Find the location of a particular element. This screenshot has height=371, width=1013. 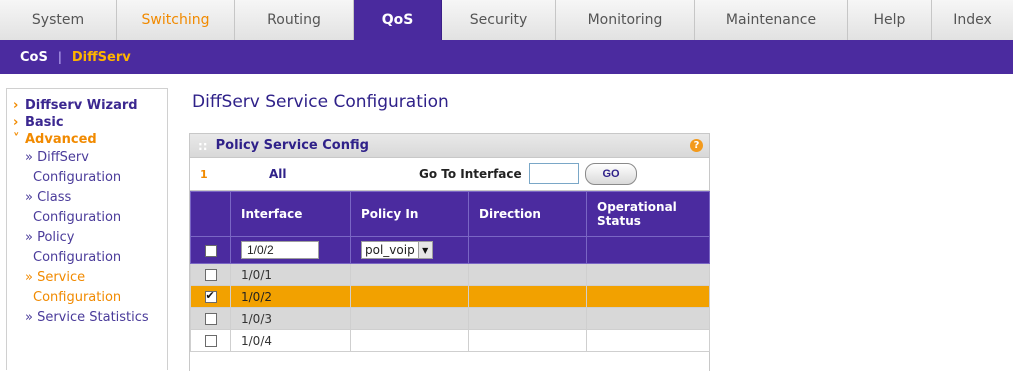

tab-qos: QoS is located at coordinates (398, 20).